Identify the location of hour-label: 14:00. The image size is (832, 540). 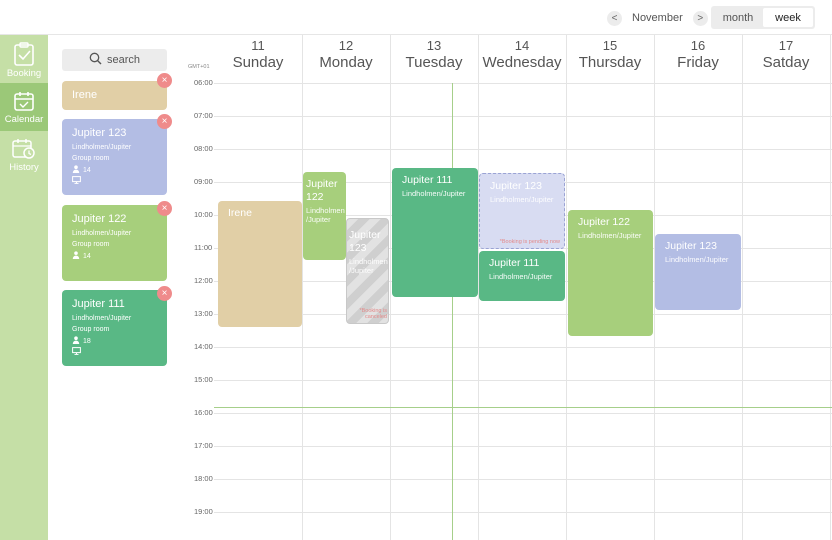
(203, 346).